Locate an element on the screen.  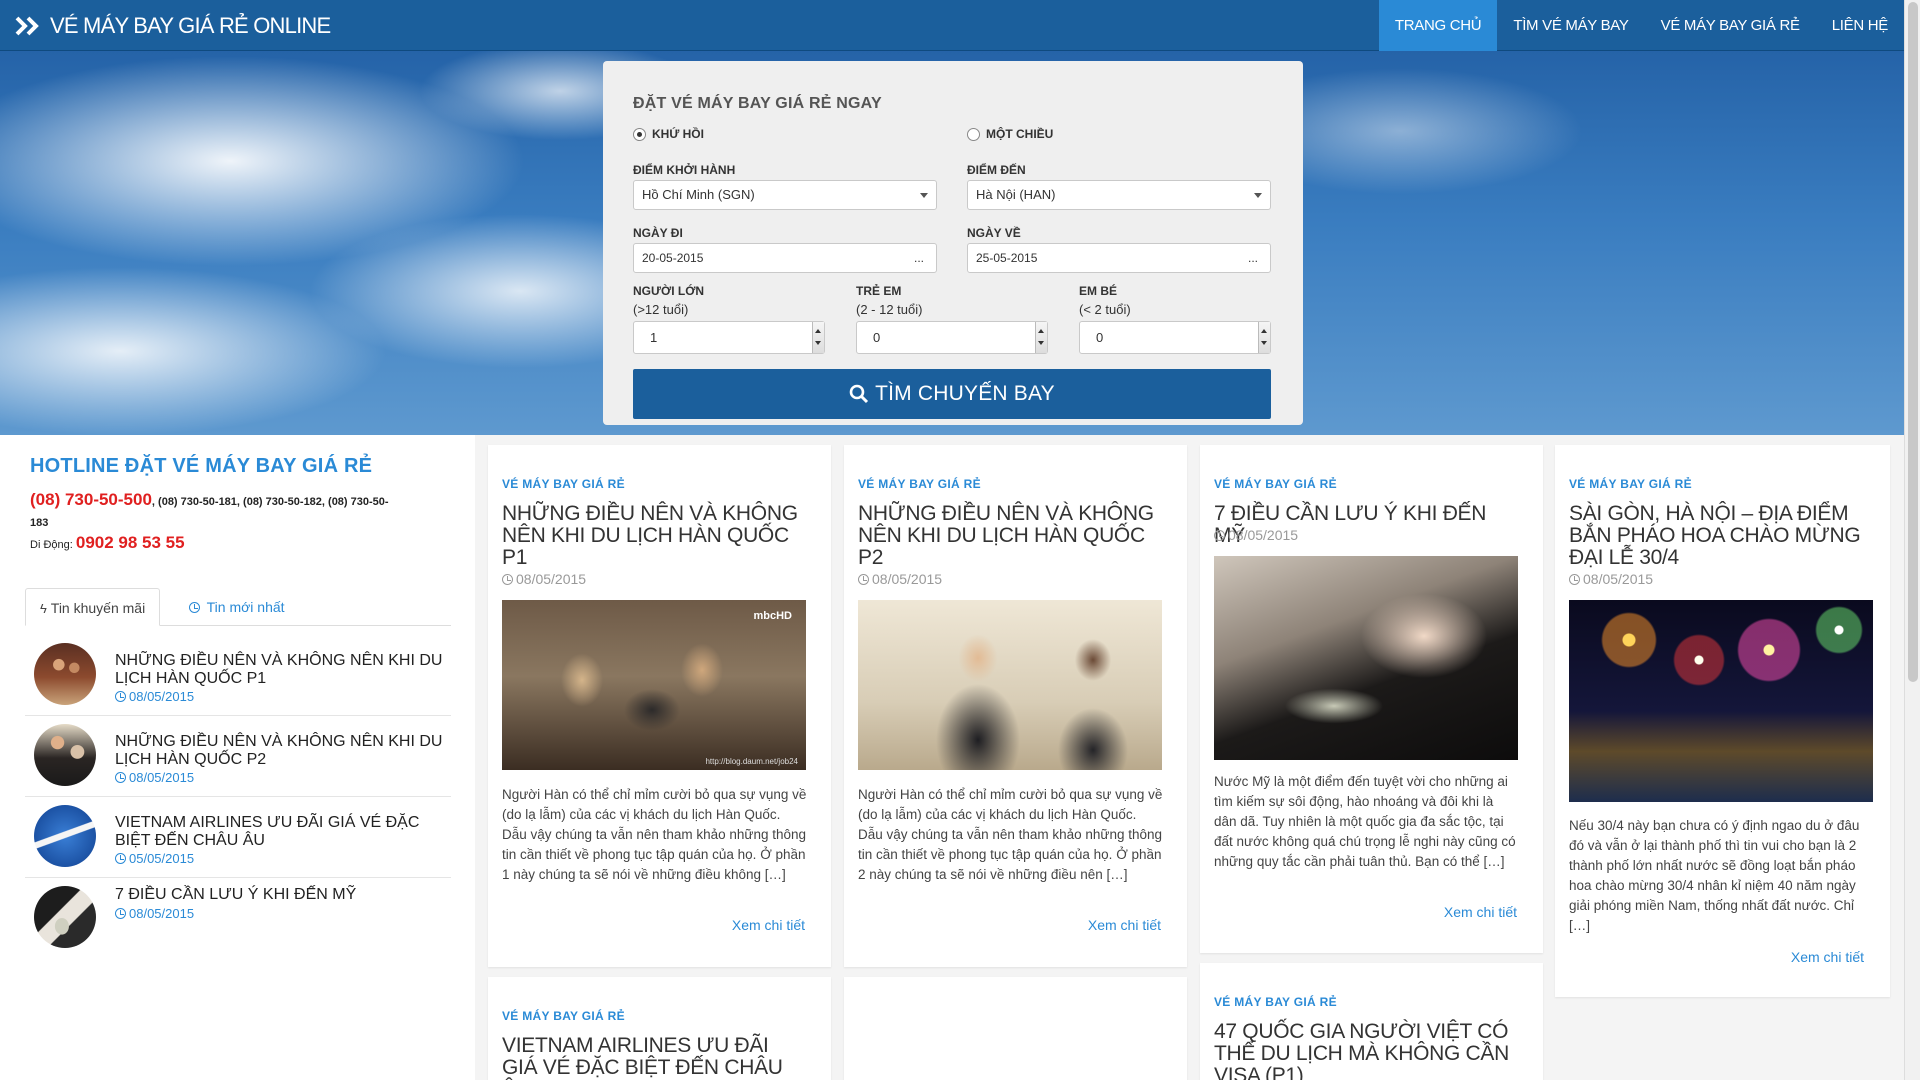
radio-round-trip: KHỨ HỒI is located at coordinates (668, 134).